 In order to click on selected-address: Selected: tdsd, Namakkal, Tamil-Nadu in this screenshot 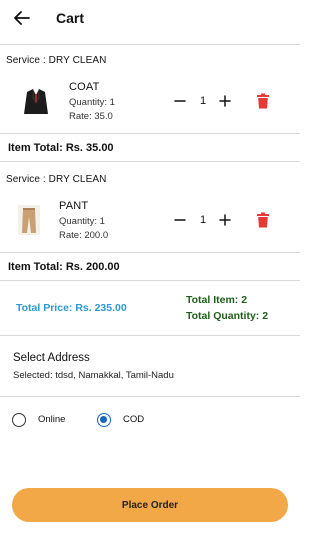, I will do `click(93, 375)`.